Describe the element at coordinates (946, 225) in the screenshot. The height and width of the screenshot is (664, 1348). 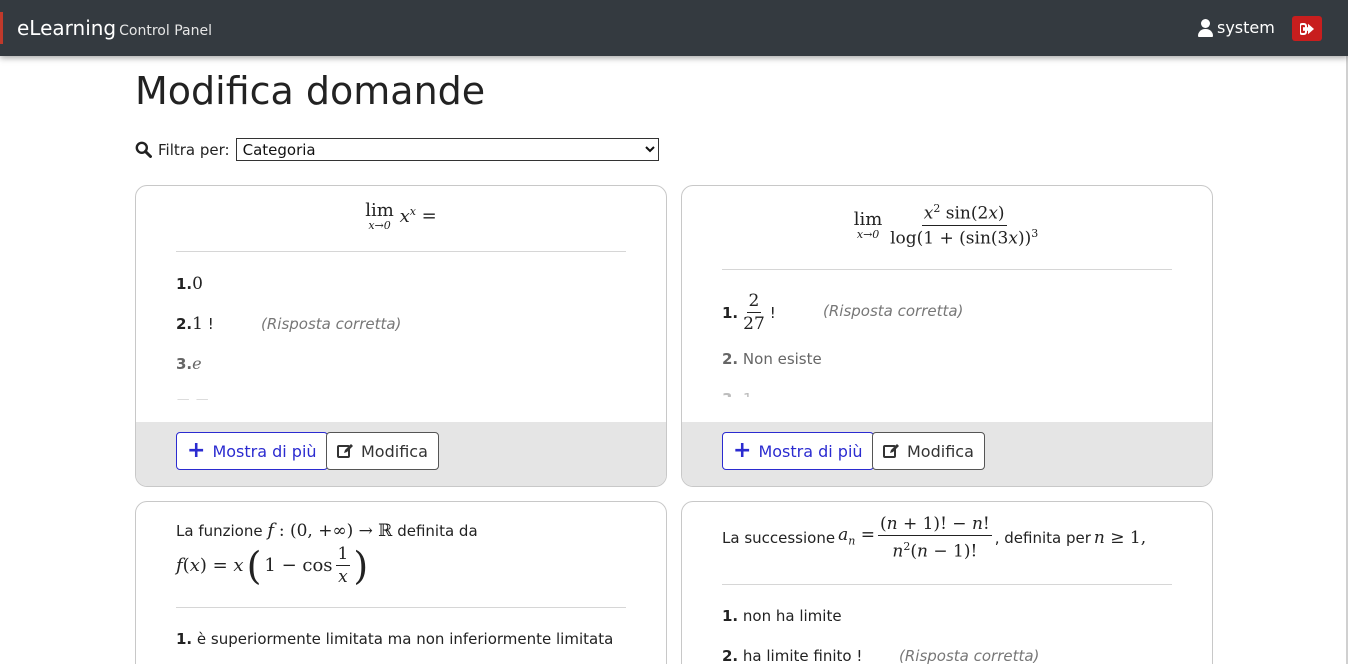
I see `question-formula: lim x→0 x2 sin(2x) log(1 + (sin(3x))3` at that location.